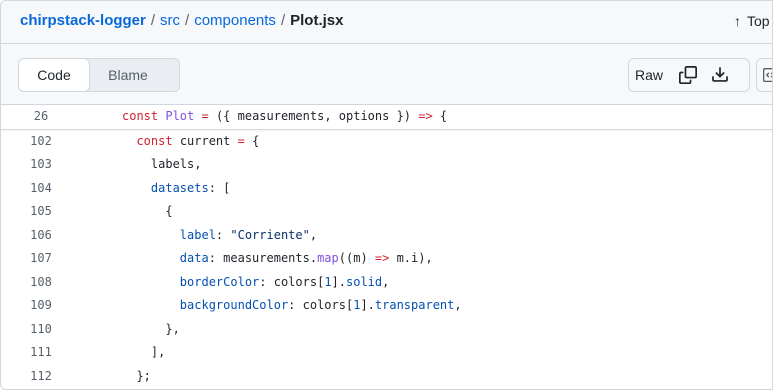 The image size is (773, 390). I want to click on line-number-label: 106, so click(41, 234).